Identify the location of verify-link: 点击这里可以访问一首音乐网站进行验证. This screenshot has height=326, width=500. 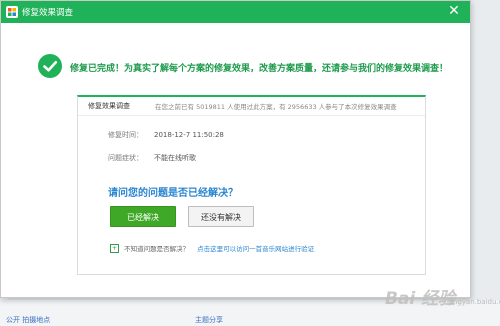
(255, 249).